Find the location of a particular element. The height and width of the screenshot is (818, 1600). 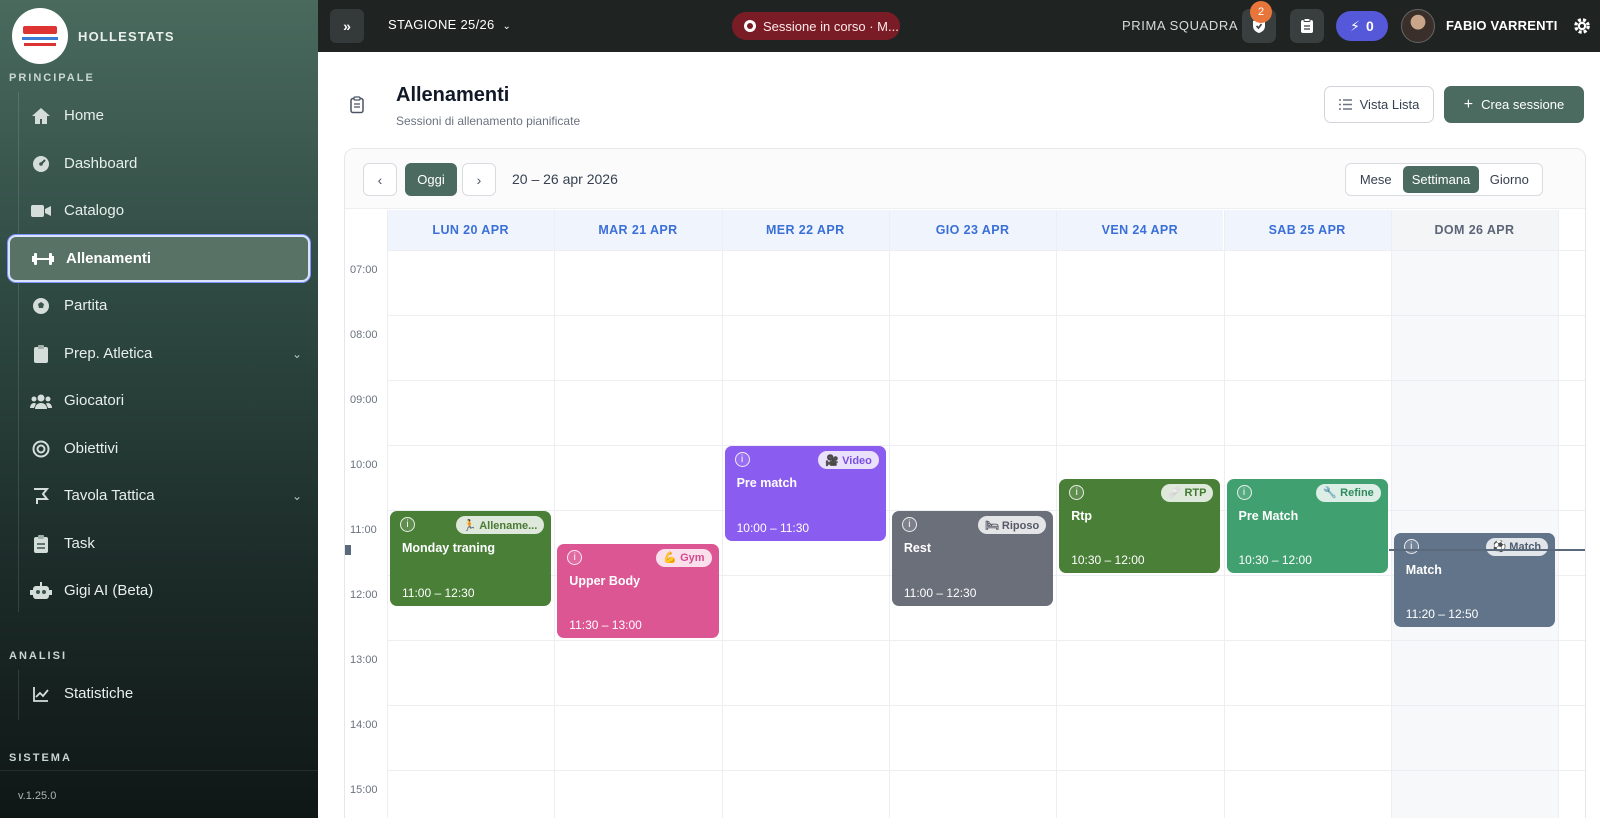

crea-sessione-button: + Crea sessione is located at coordinates (1514, 104).